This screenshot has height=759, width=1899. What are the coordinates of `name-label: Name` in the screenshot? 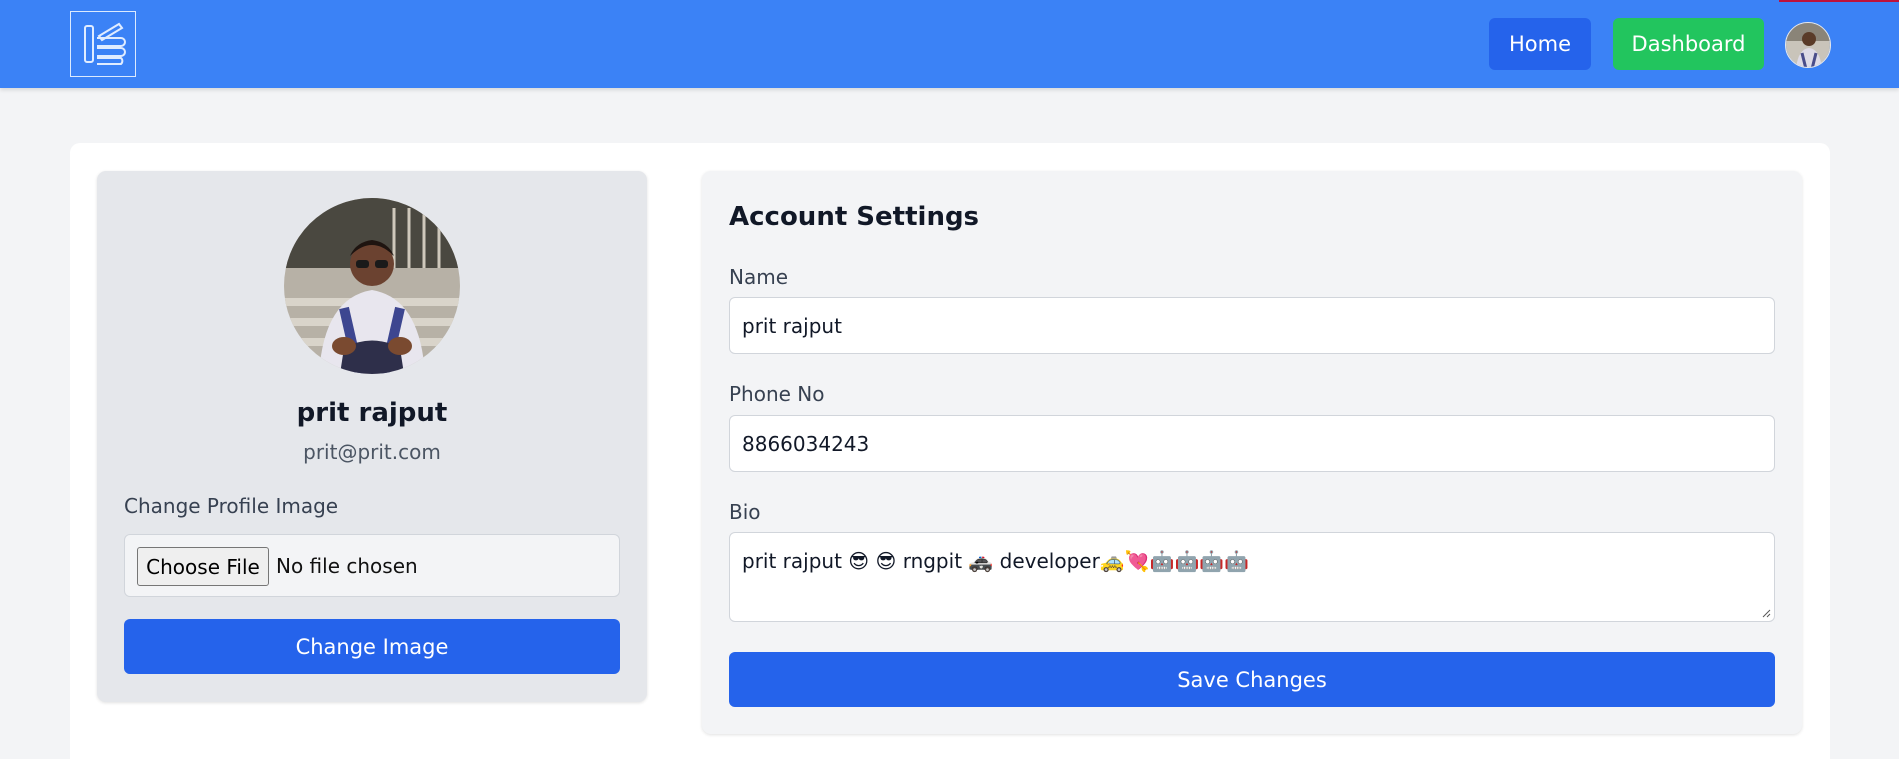 It's located at (759, 277).